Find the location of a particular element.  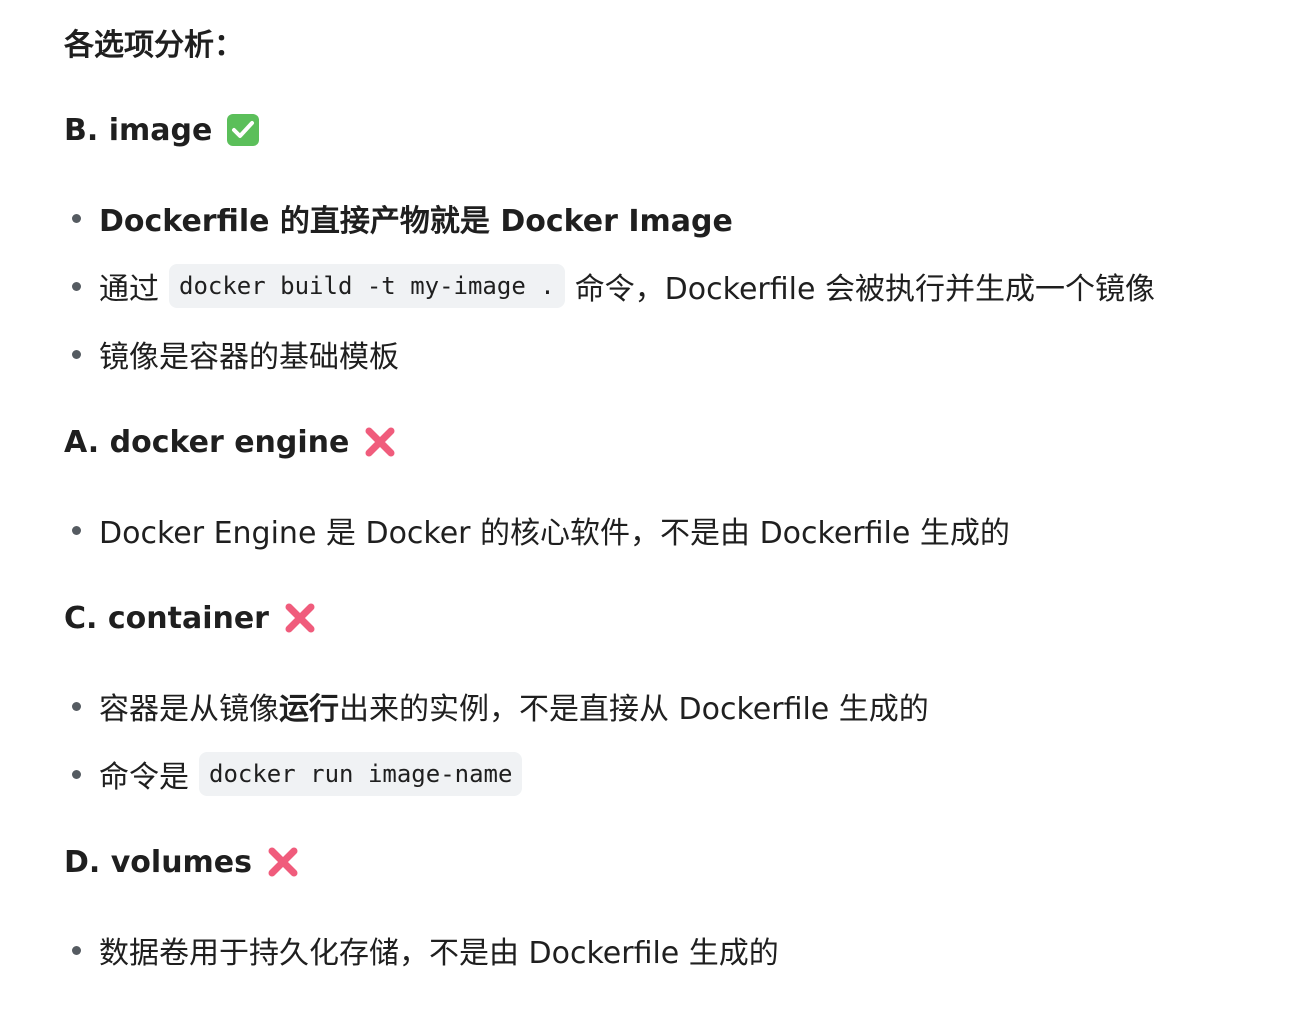

list-item: Dockerfile 的直接产物就是 Docker Image is located at coordinates (398, 218).